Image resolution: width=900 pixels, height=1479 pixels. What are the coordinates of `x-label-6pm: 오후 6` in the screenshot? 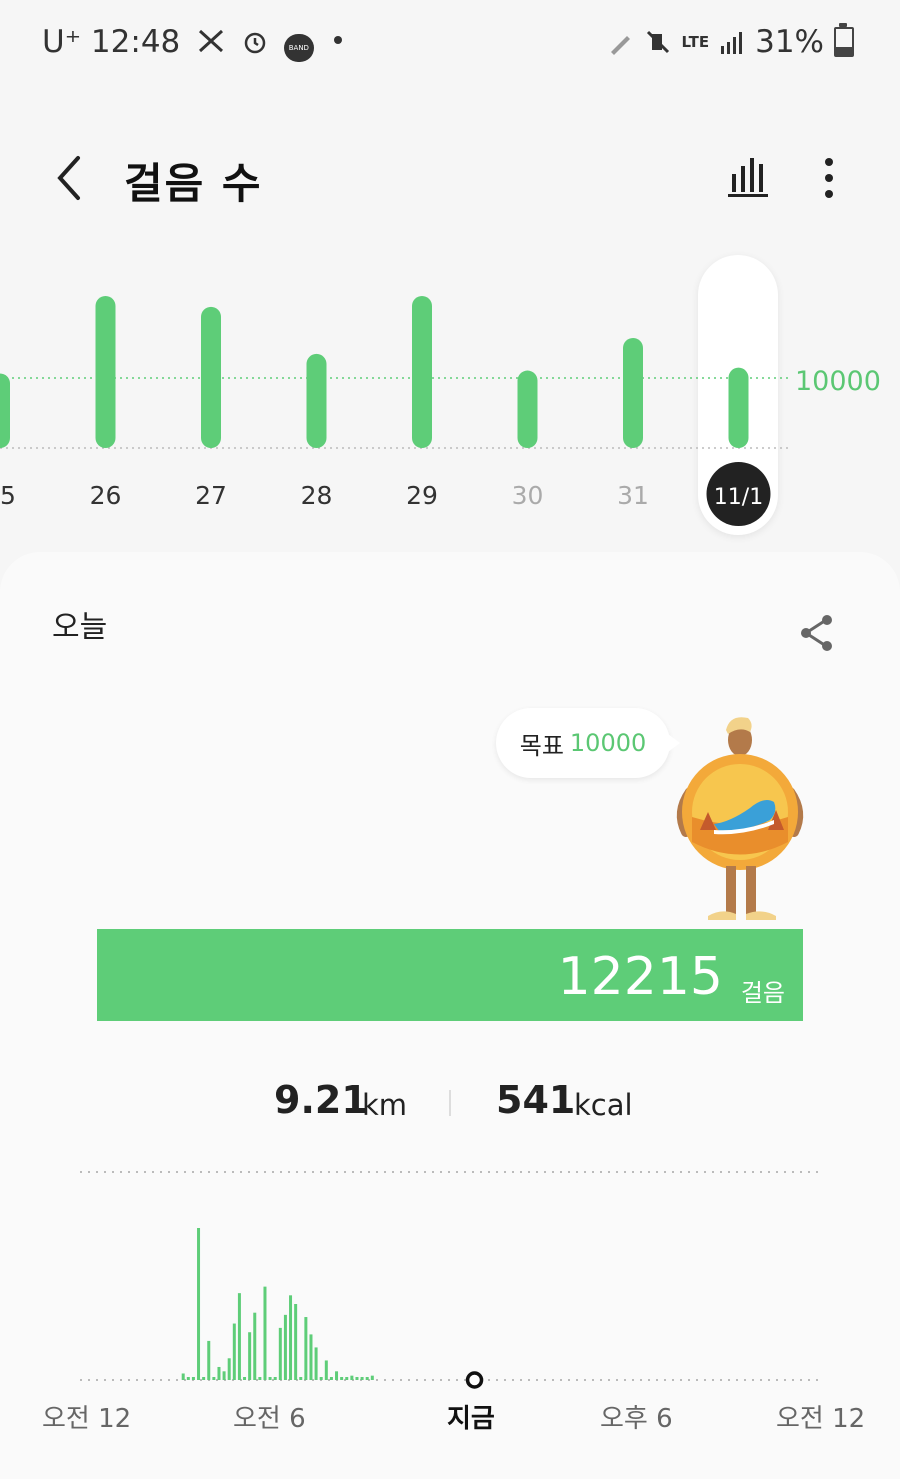 It's located at (636, 1419).